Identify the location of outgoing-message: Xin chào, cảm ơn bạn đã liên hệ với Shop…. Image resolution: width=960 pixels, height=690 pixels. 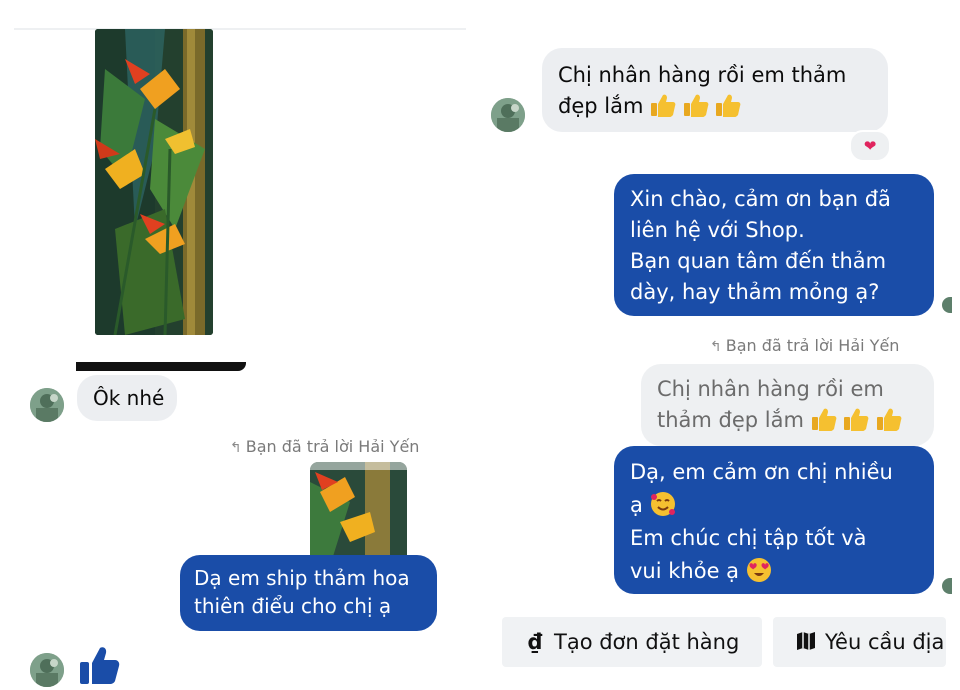
(774, 245).